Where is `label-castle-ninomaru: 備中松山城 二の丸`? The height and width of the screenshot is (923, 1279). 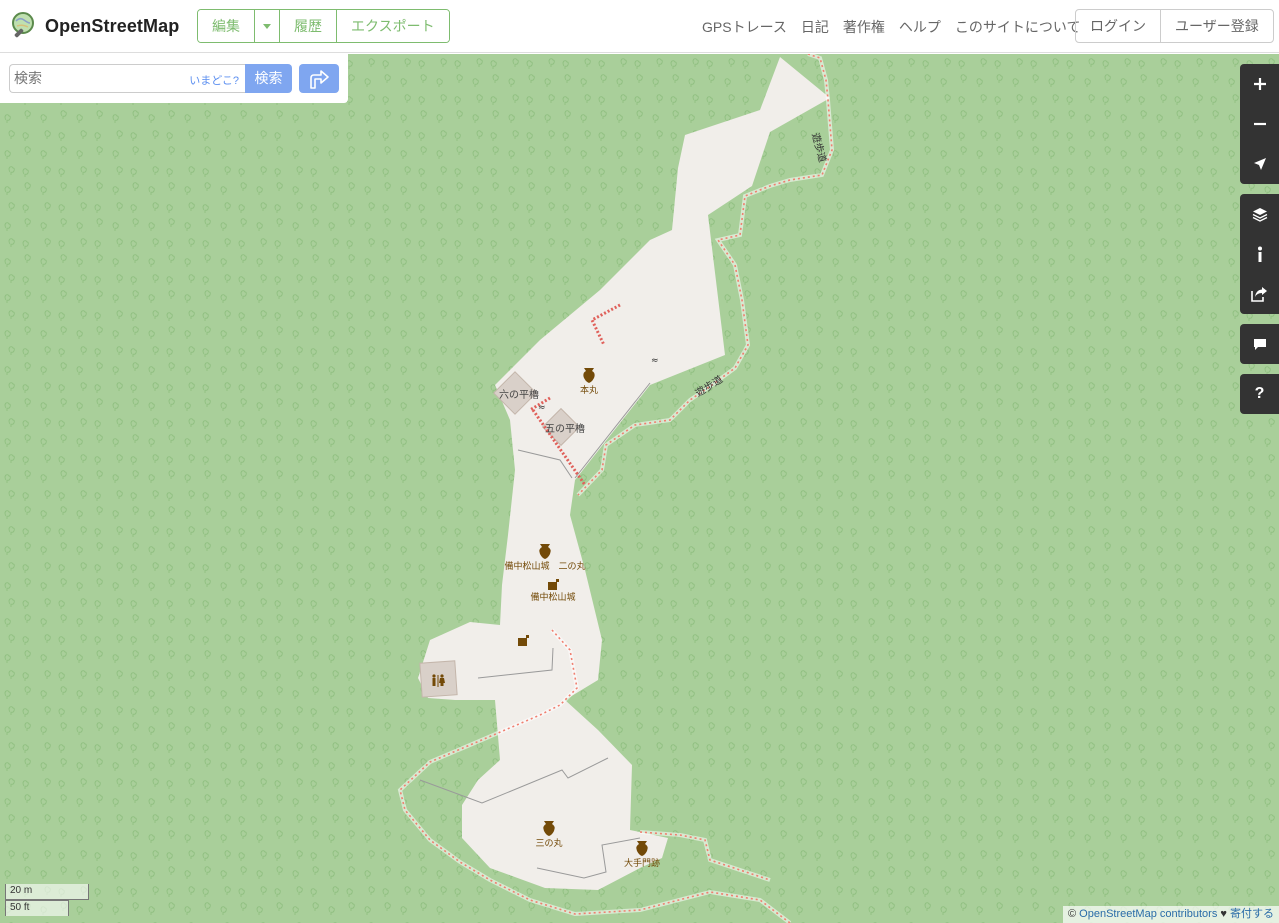
label-castle-ninomaru: 備中松山城 二の丸 is located at coordinates (544, 566).